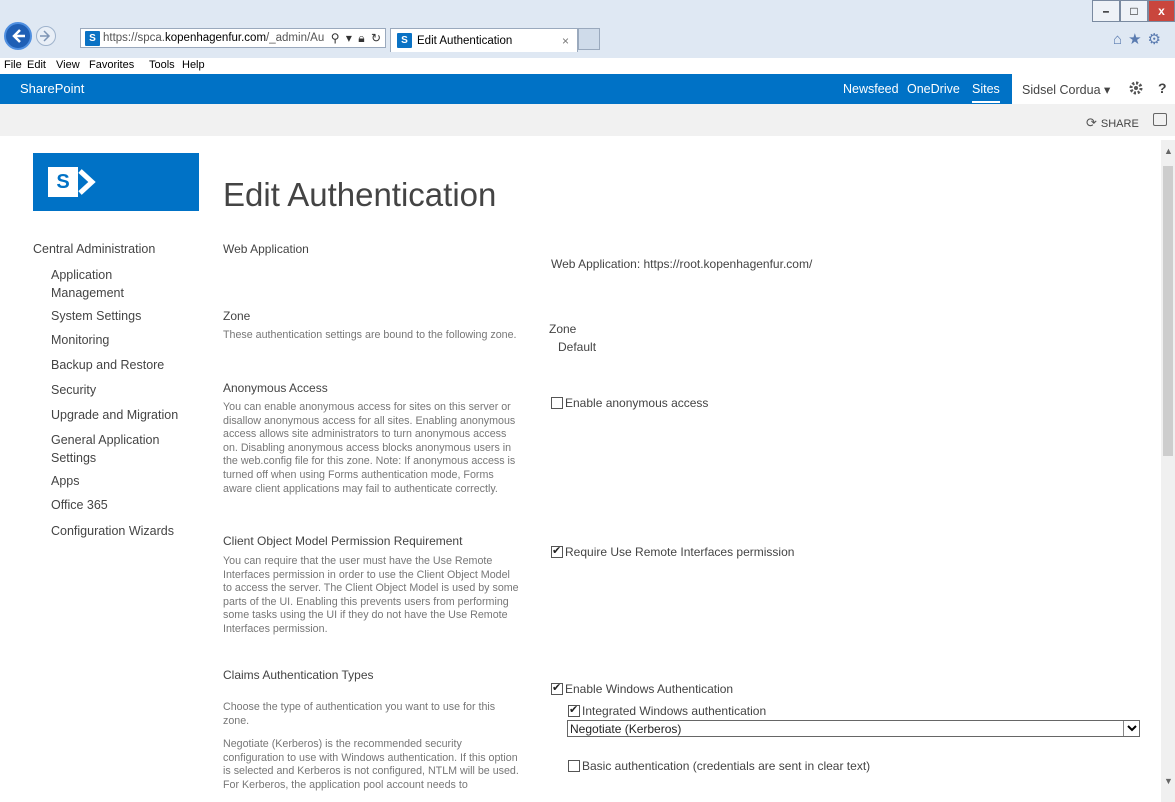  Describe the element at coordinates (36, 65) in the screenshot. I see `menu-edit: Edit` at that location.